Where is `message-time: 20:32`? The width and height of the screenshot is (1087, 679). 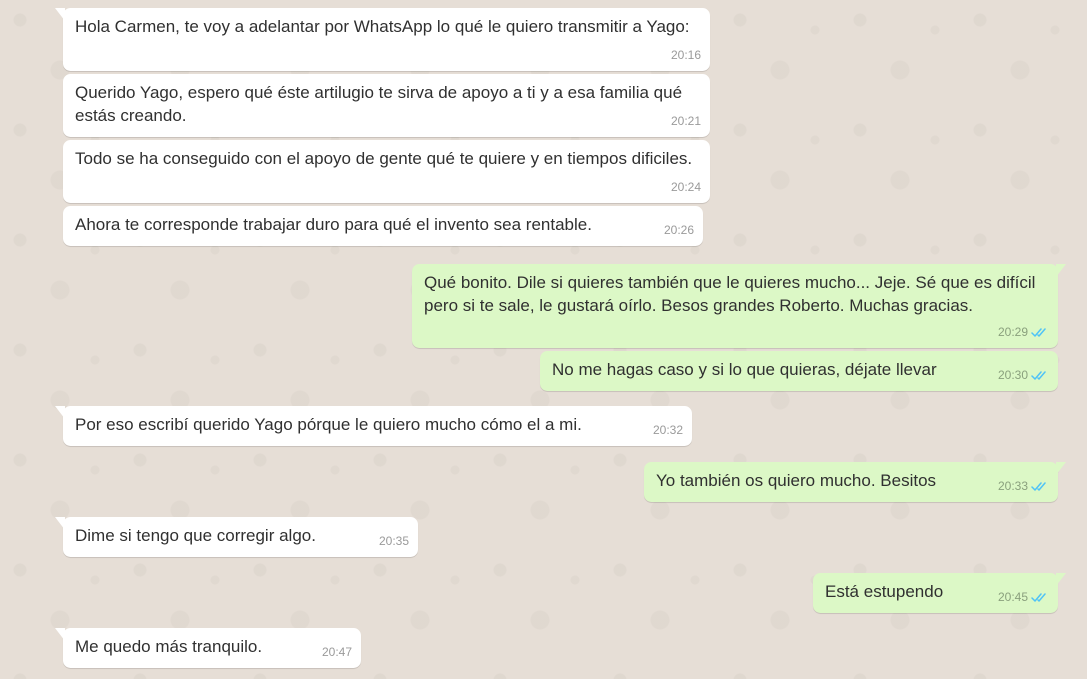 message-time: 20:32 is located at coordinates (667, 430).